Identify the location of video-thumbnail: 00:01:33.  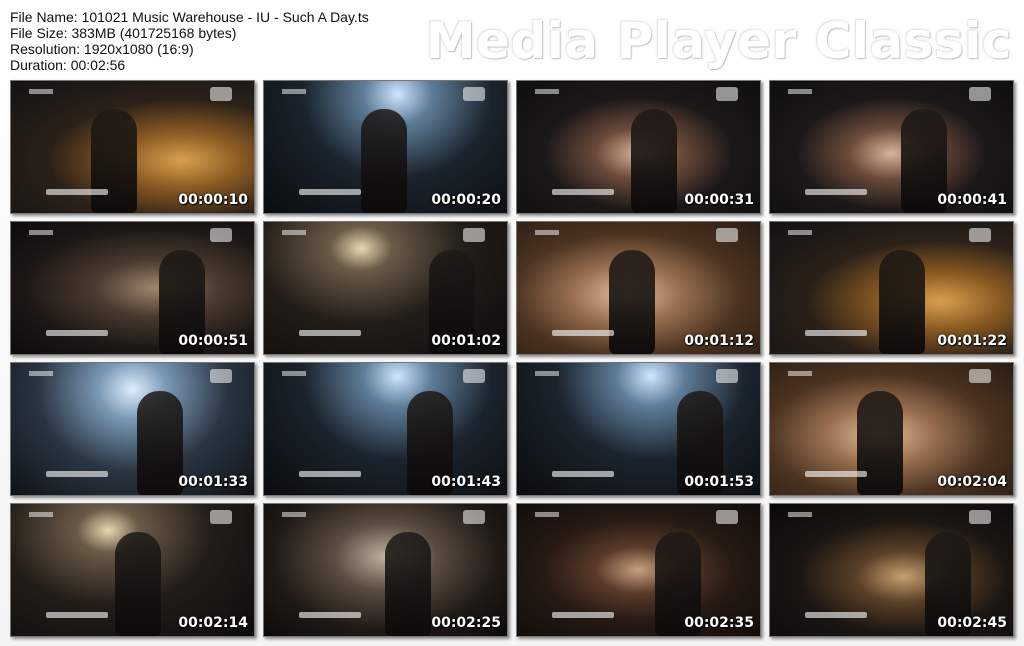
(132, 429).